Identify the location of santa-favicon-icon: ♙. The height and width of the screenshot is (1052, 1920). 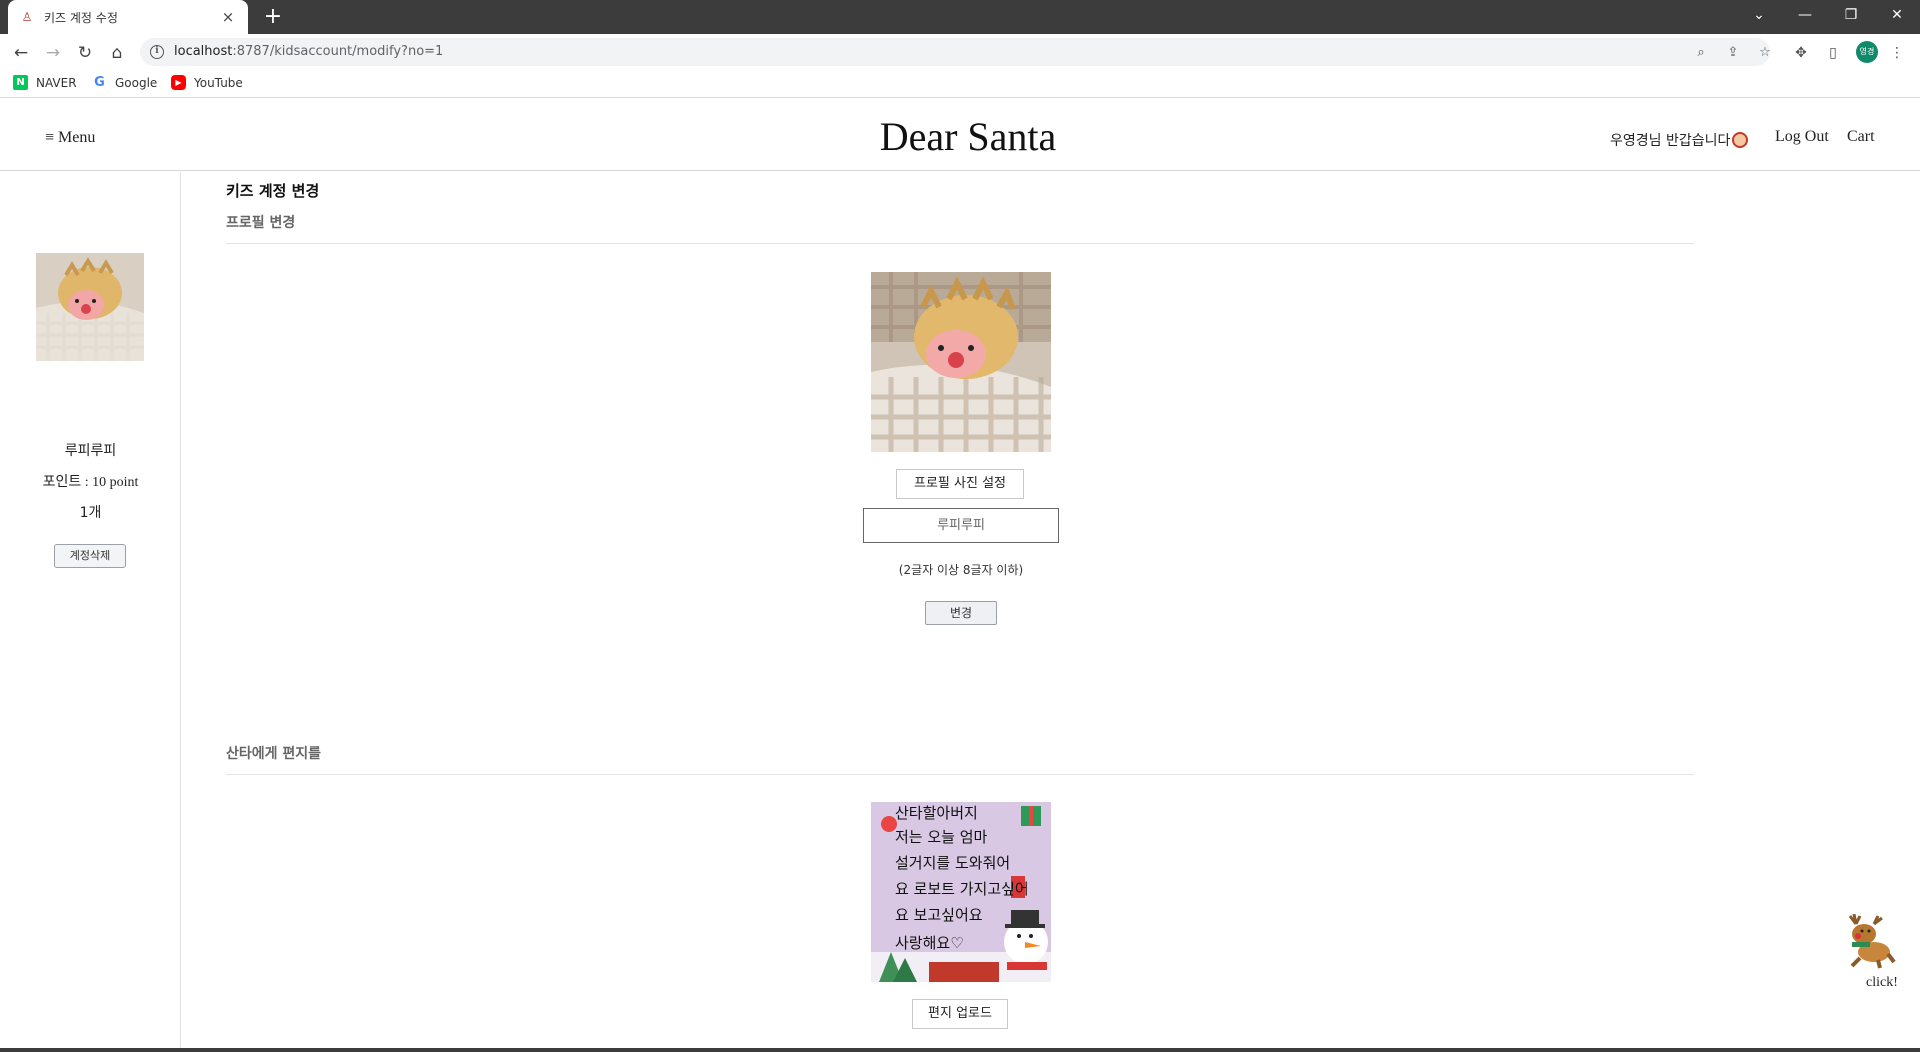
(27, 17).